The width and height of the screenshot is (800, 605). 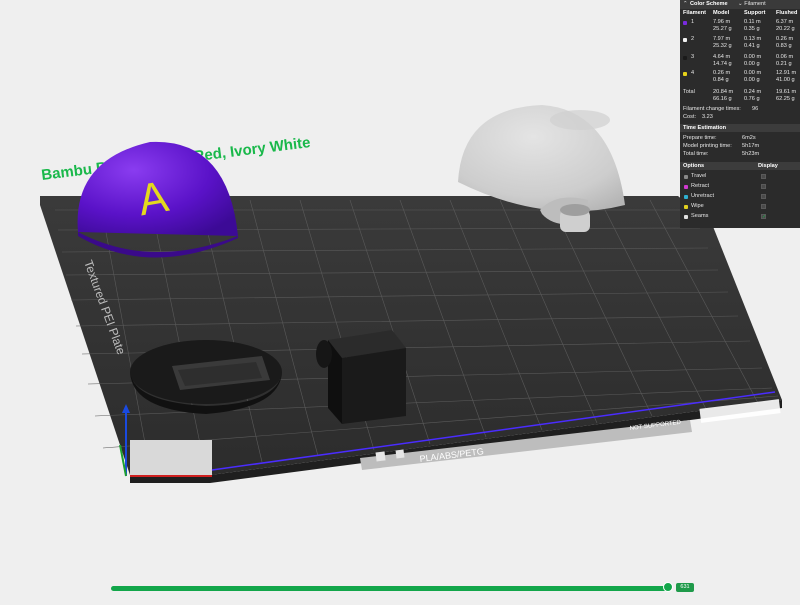 I want to click on support-weight: 0.35 g, so click(x=752, y=29).